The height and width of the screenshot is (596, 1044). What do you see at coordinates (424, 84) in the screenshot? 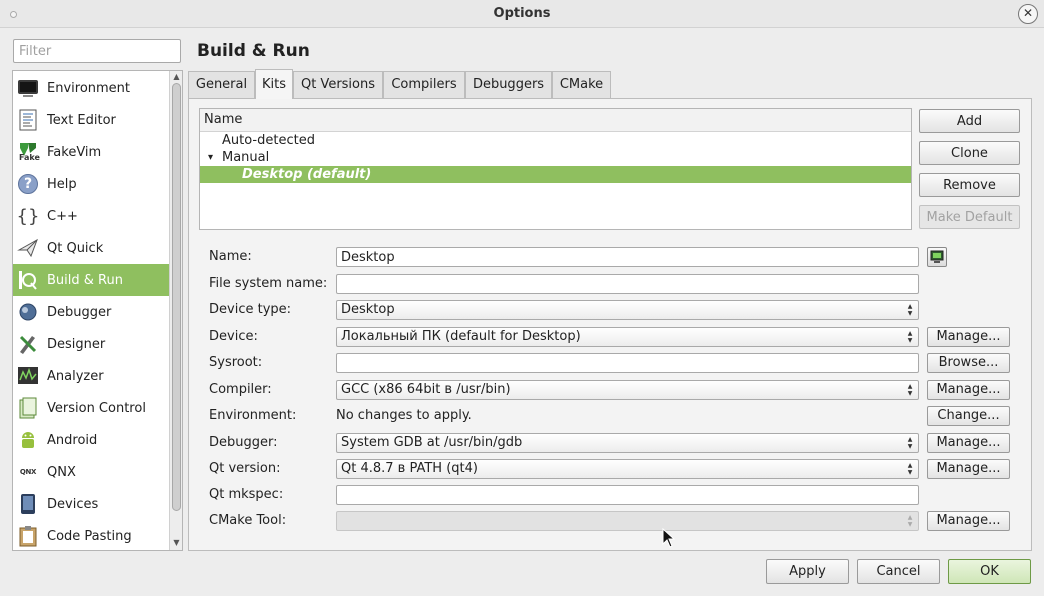
I see `tab-compilers: Compilers` at bounding box center [424, 84].